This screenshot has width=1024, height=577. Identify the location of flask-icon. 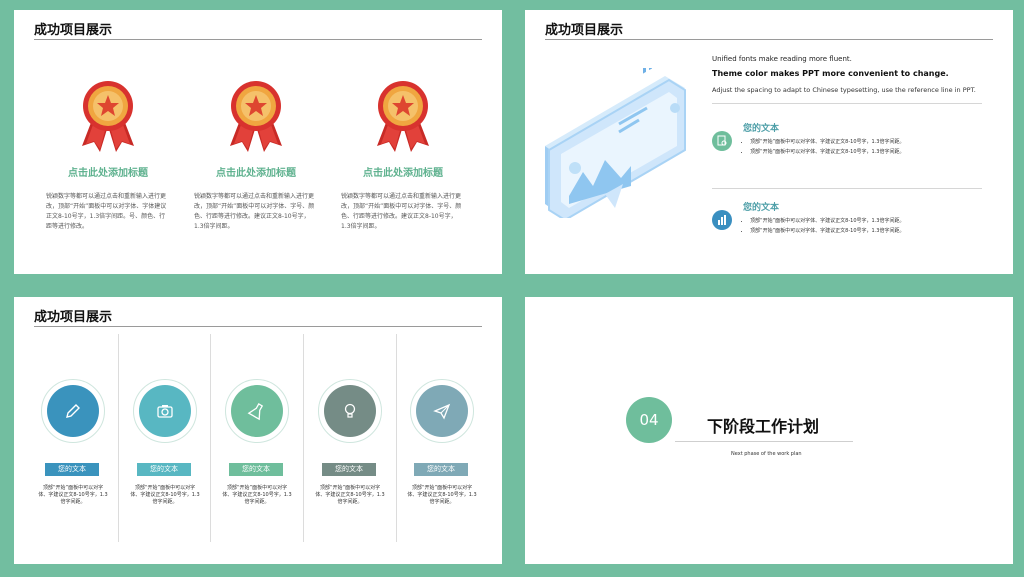
(257, 411).